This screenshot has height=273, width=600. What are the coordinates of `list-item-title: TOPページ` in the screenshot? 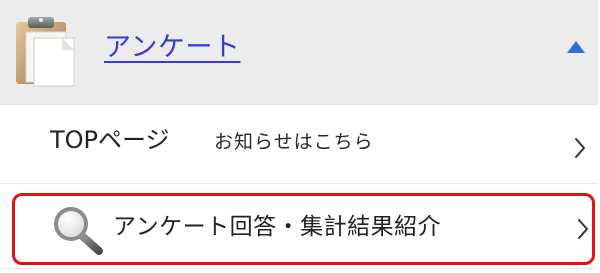 It's located at (110, 140).